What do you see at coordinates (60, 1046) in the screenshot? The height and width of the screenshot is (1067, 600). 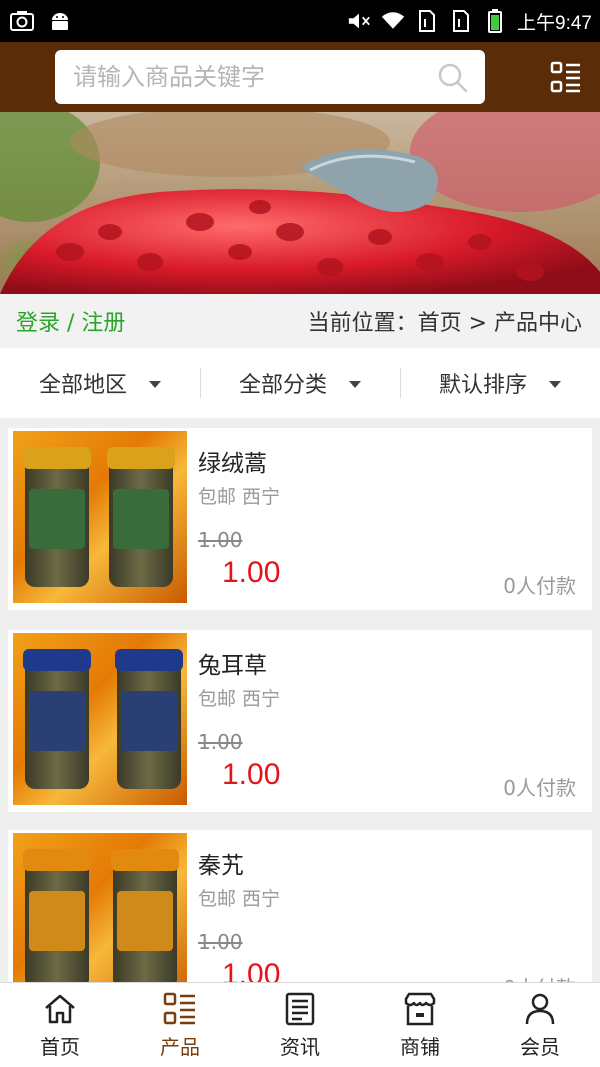 I see `nav-label: 首页` at bounding box center [60, 1046].